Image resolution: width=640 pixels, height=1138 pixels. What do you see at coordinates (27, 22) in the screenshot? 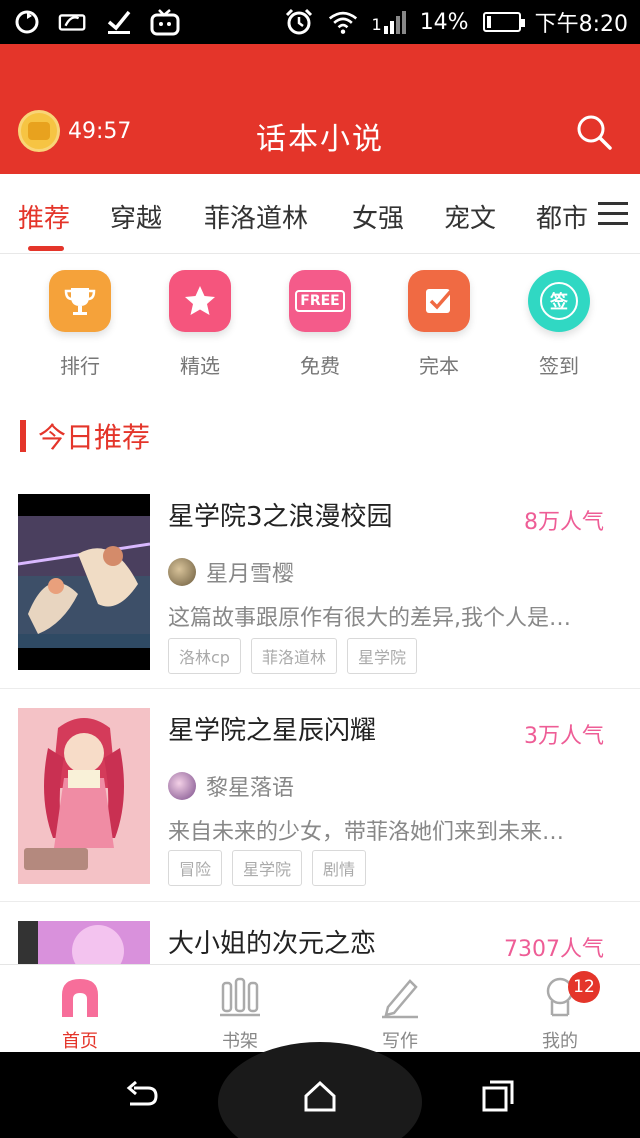
I see `sync-icon` at bounding box center [27, 22].